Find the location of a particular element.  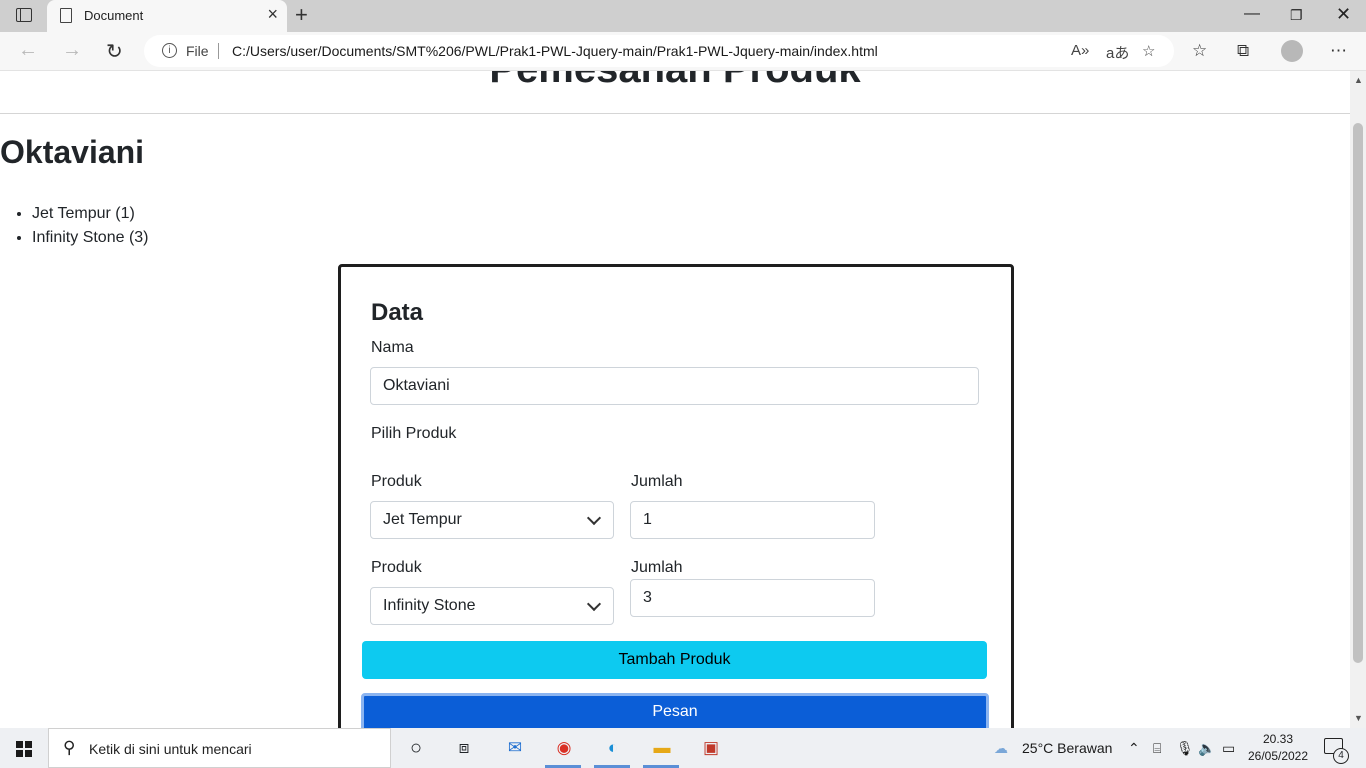

scroll-up-icon: ▲ is located at coordinates (1358, 80).